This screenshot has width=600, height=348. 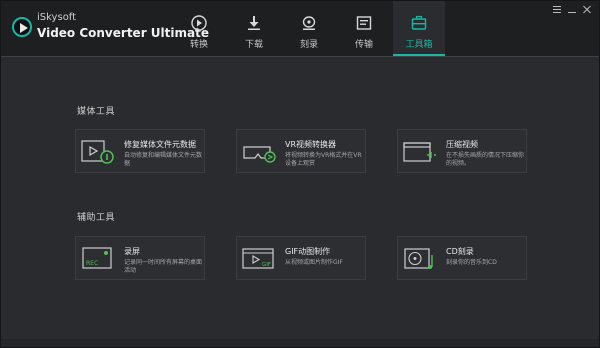 What do you see at coordinates (419, 22) in the screenshot?
I see `toolbox-icon` at bounding box center [419, 22].